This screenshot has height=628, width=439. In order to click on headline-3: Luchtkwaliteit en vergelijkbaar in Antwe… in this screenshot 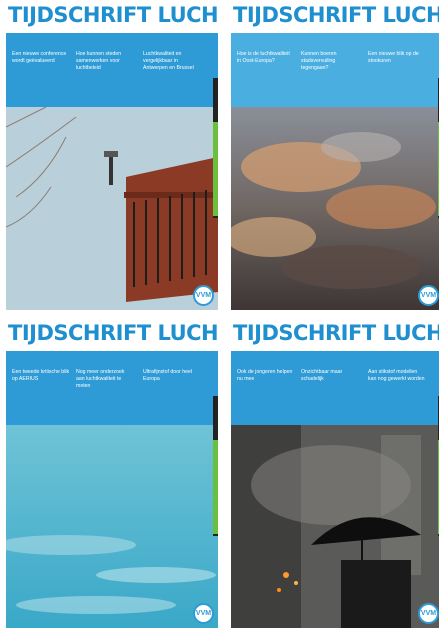, I will do `click(168, 61)`.